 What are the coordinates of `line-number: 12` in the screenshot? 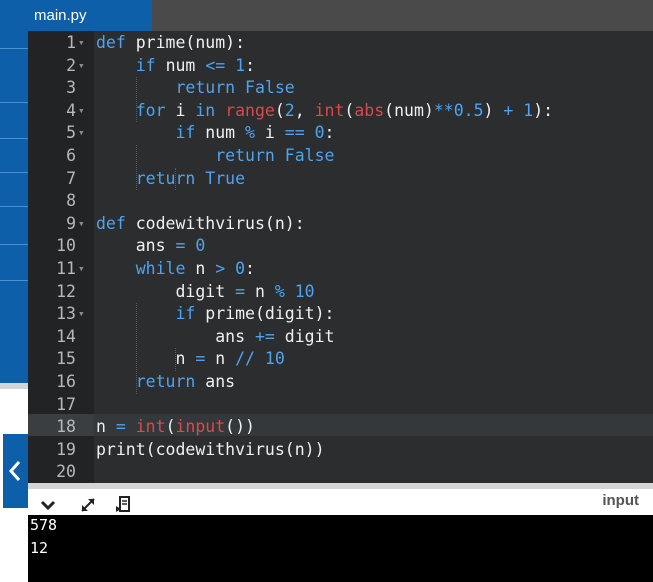 It's located at (66, 291).